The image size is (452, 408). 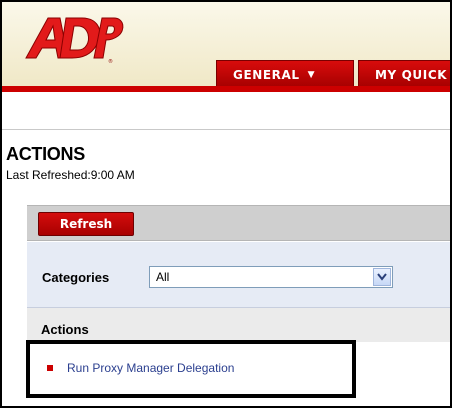 What do you see at coordinates (45, 154) in the screenshot?
I see `page-title: ACTIONS` at bounding box center [45, 154].